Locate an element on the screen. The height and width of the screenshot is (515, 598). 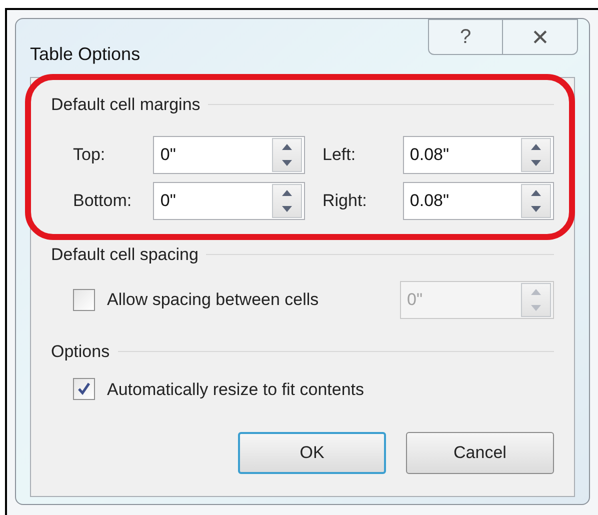
ok-button: OK is located at coordinates (312, 453).